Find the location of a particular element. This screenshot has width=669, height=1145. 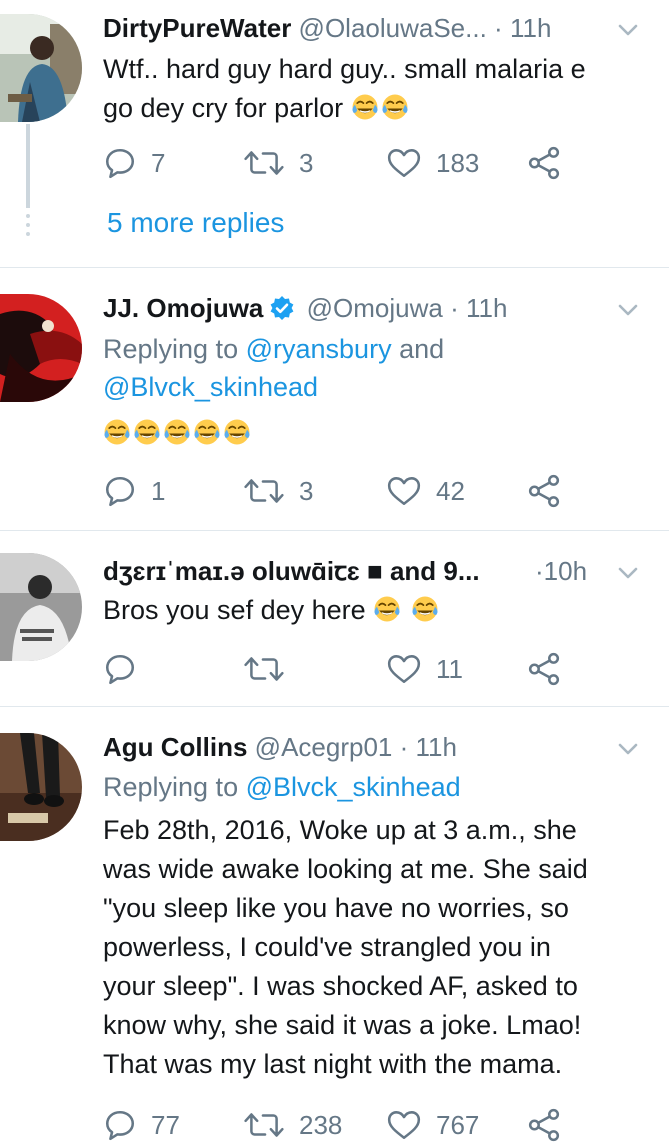

display-name: DirtyPureWater is located at coordinates (197, 28).